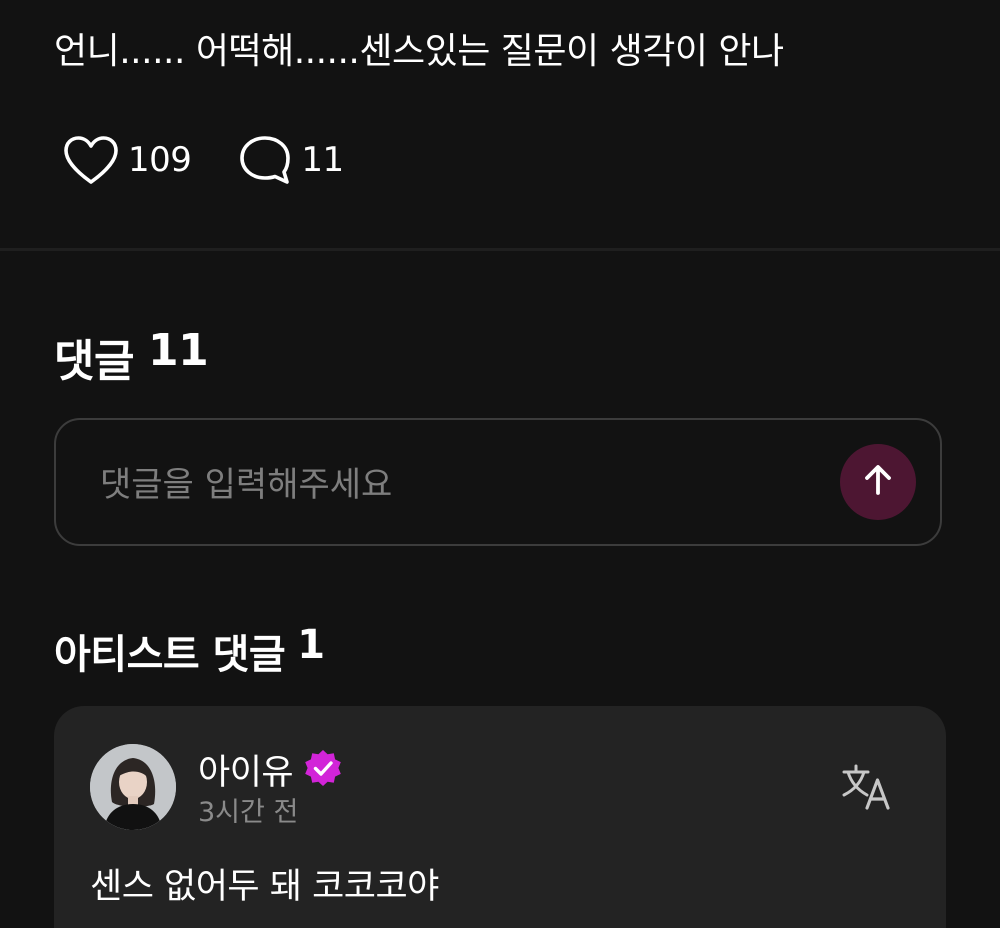 This screenshot has height=928, width=1000. Describe the element at coordinates (248, 812) in the screenshot. I see `comment-time: 3시간 전` at that location.